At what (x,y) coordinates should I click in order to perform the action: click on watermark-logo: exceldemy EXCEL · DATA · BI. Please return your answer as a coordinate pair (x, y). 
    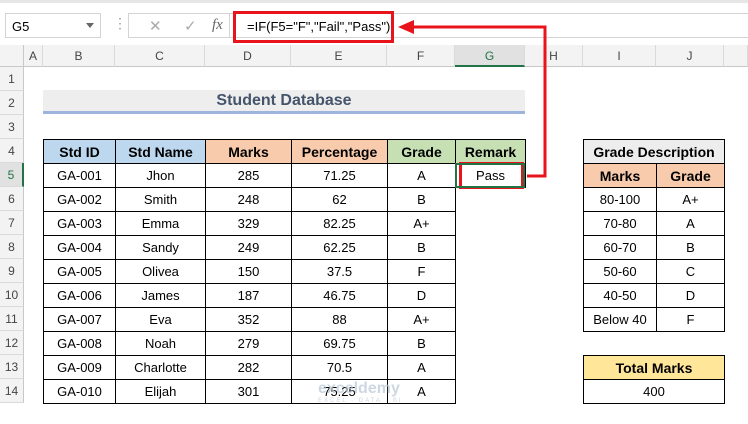
    Looking at the image, I should click on (360, 392).